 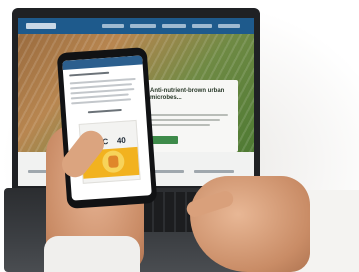 What do you see at coordinates (92, 254) in the screenshot?
I see `left-sleeve` at bounding box center [92, 254].